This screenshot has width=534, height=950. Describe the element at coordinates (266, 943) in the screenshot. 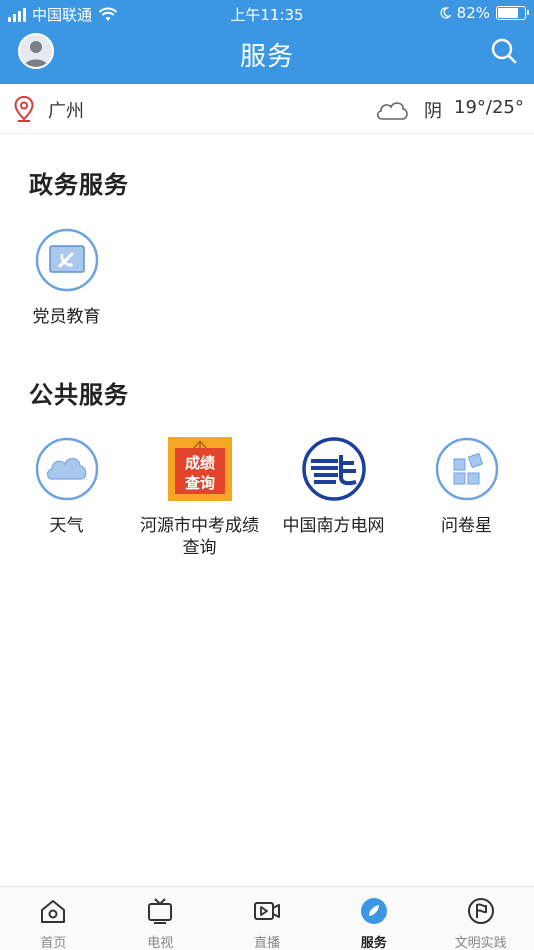

I see `tab-label: 直播` at that location.